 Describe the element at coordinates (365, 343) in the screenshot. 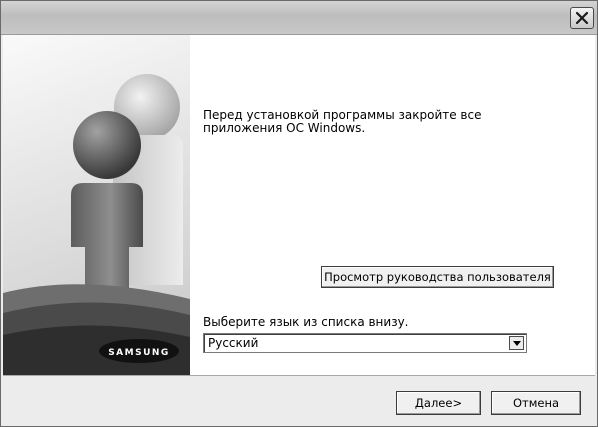

I see `language-dropdown: Русский` at that location.